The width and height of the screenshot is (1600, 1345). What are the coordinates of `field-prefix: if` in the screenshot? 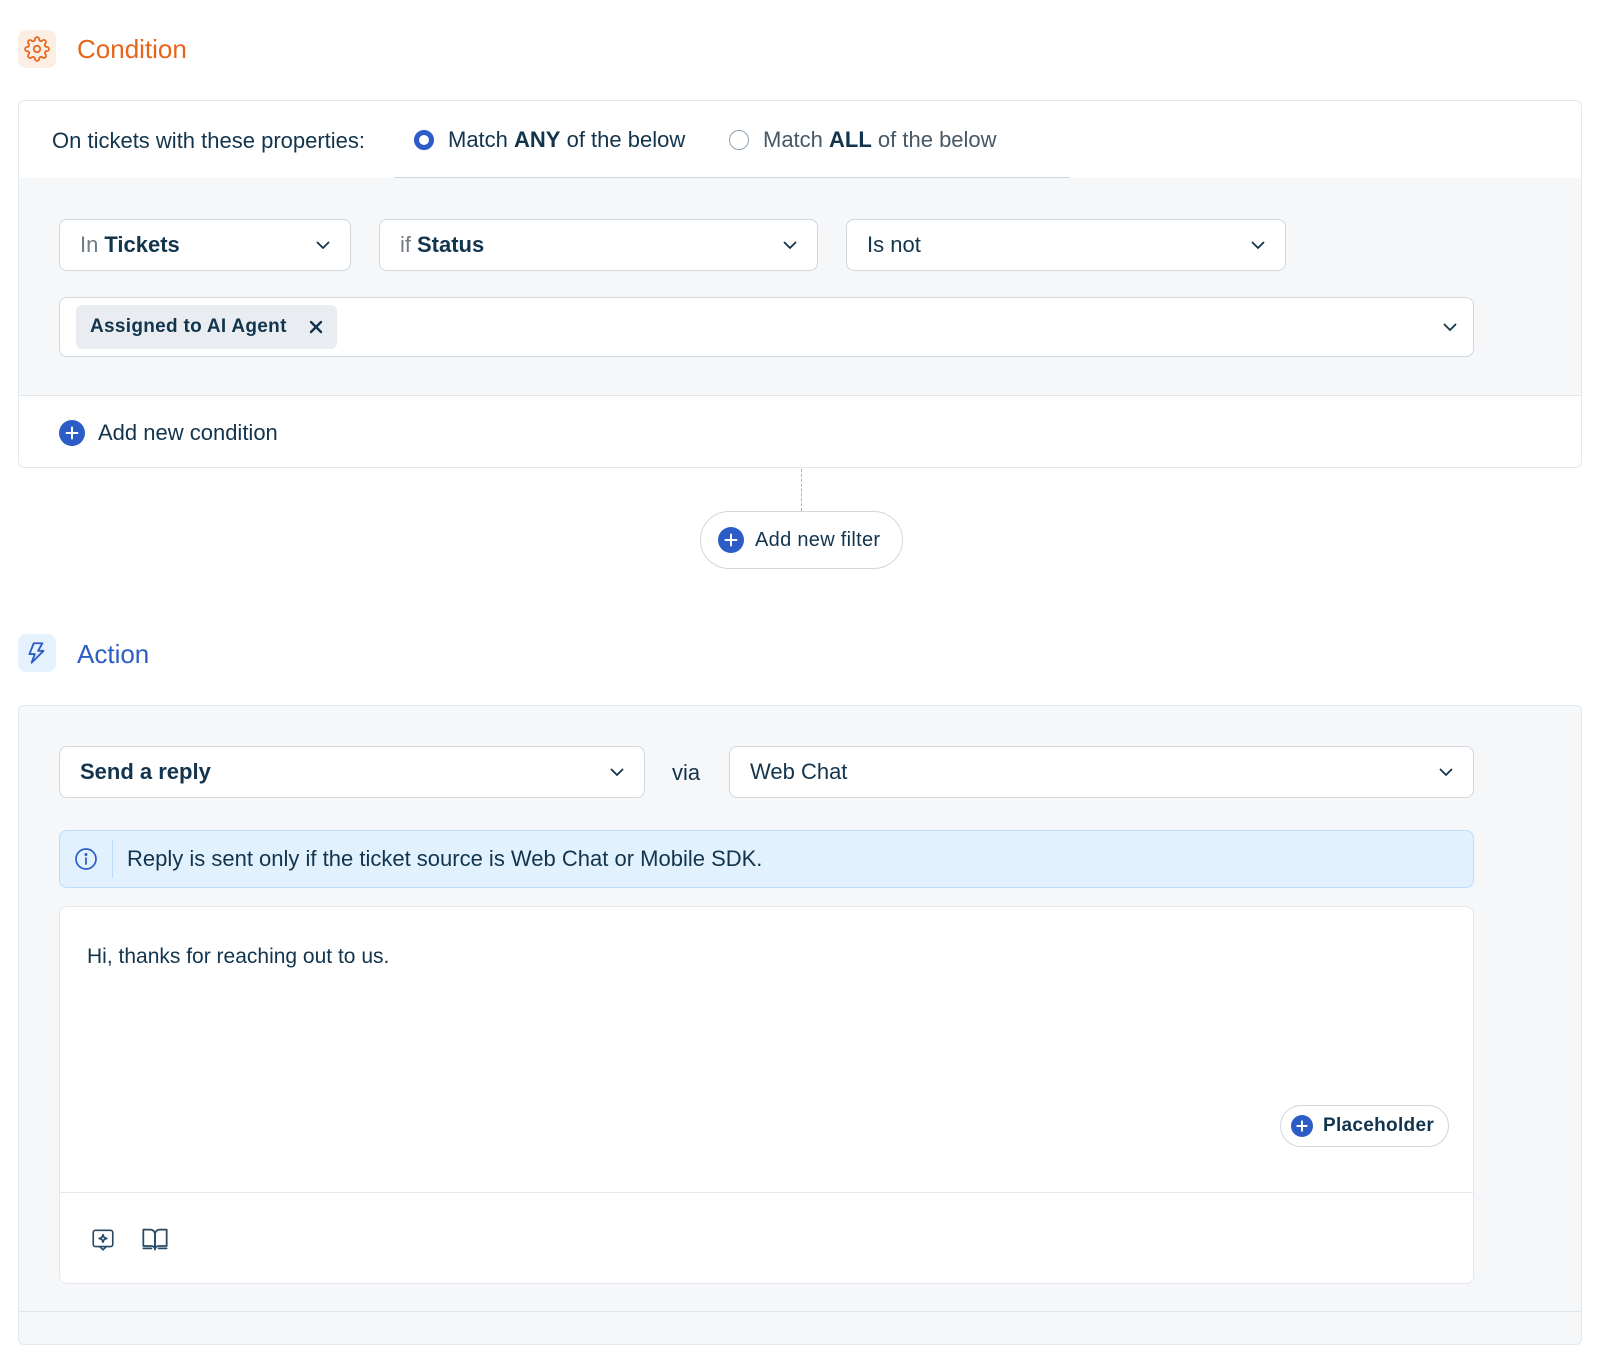 It's located at (405, 244).